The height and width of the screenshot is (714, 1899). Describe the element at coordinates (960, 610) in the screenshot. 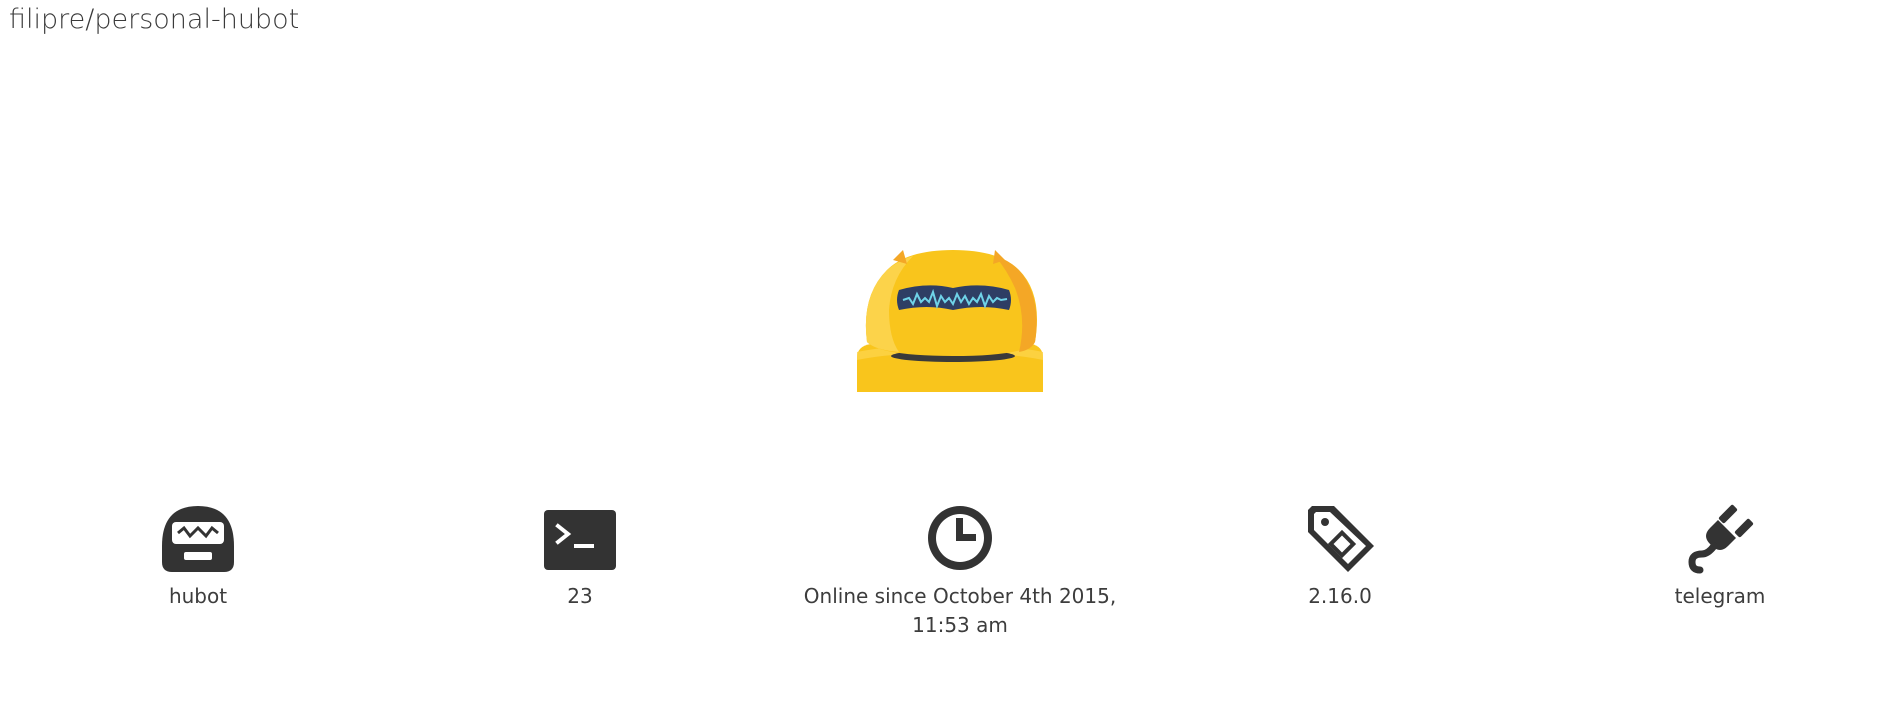

I see `stat-uptime-label: Online since October 4th 2015, 11:53 am` at that location.